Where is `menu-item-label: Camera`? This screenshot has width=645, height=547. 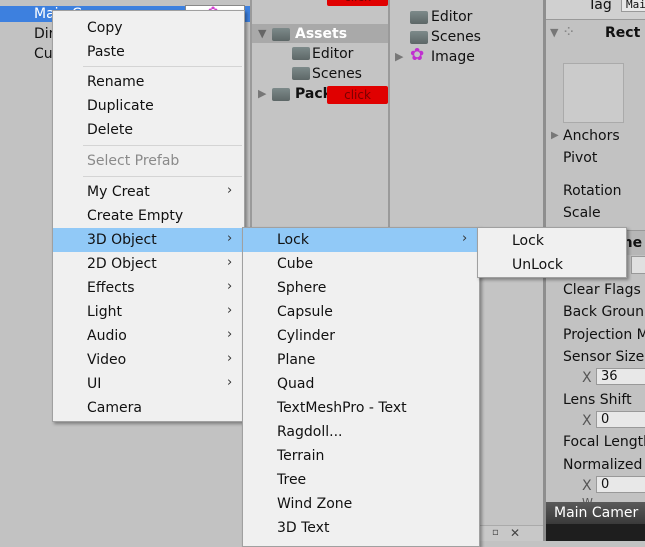 menu-item-label: Camera is located at coordinates (114, 408).